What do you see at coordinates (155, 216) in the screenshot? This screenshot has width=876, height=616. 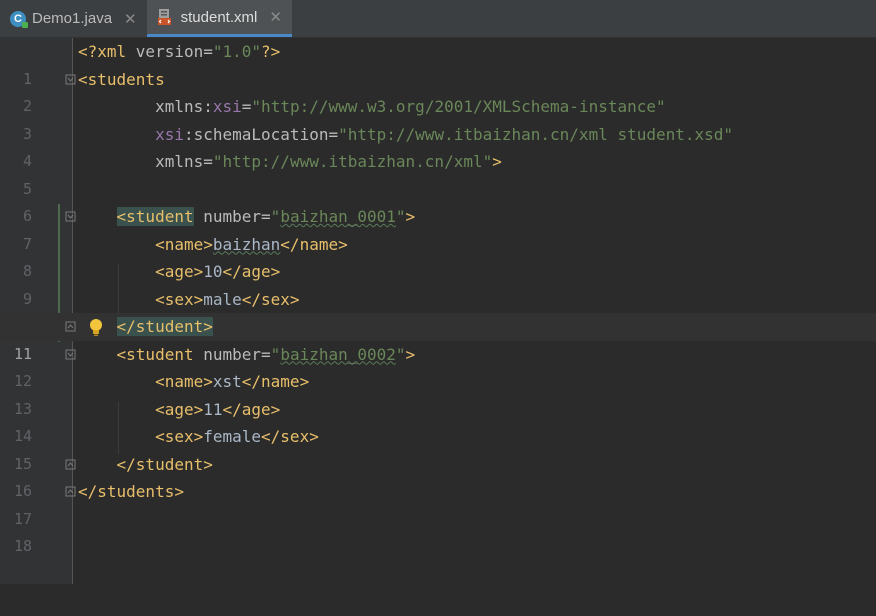 I see `matched-tag-highlight: <student` at bounding box center [155, 216].